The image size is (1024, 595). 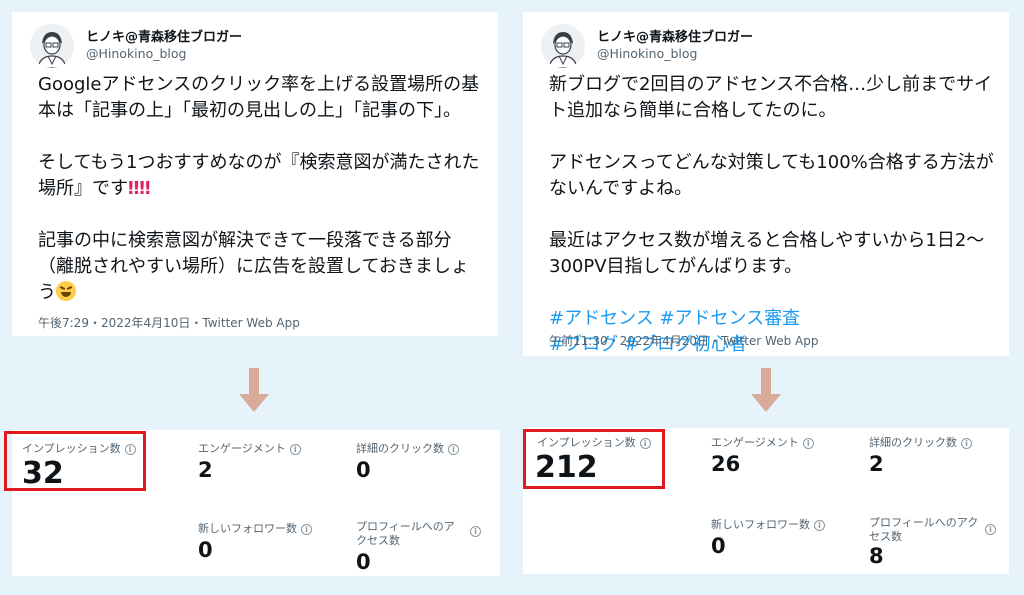 What do you see at coordinates (259, 175) in the screenshot?
I see `tweet-paragraph: そしてもう1つおすすめなのが『検索意図が満たされた場所』です‼‼` at bounding box center [259, 175].